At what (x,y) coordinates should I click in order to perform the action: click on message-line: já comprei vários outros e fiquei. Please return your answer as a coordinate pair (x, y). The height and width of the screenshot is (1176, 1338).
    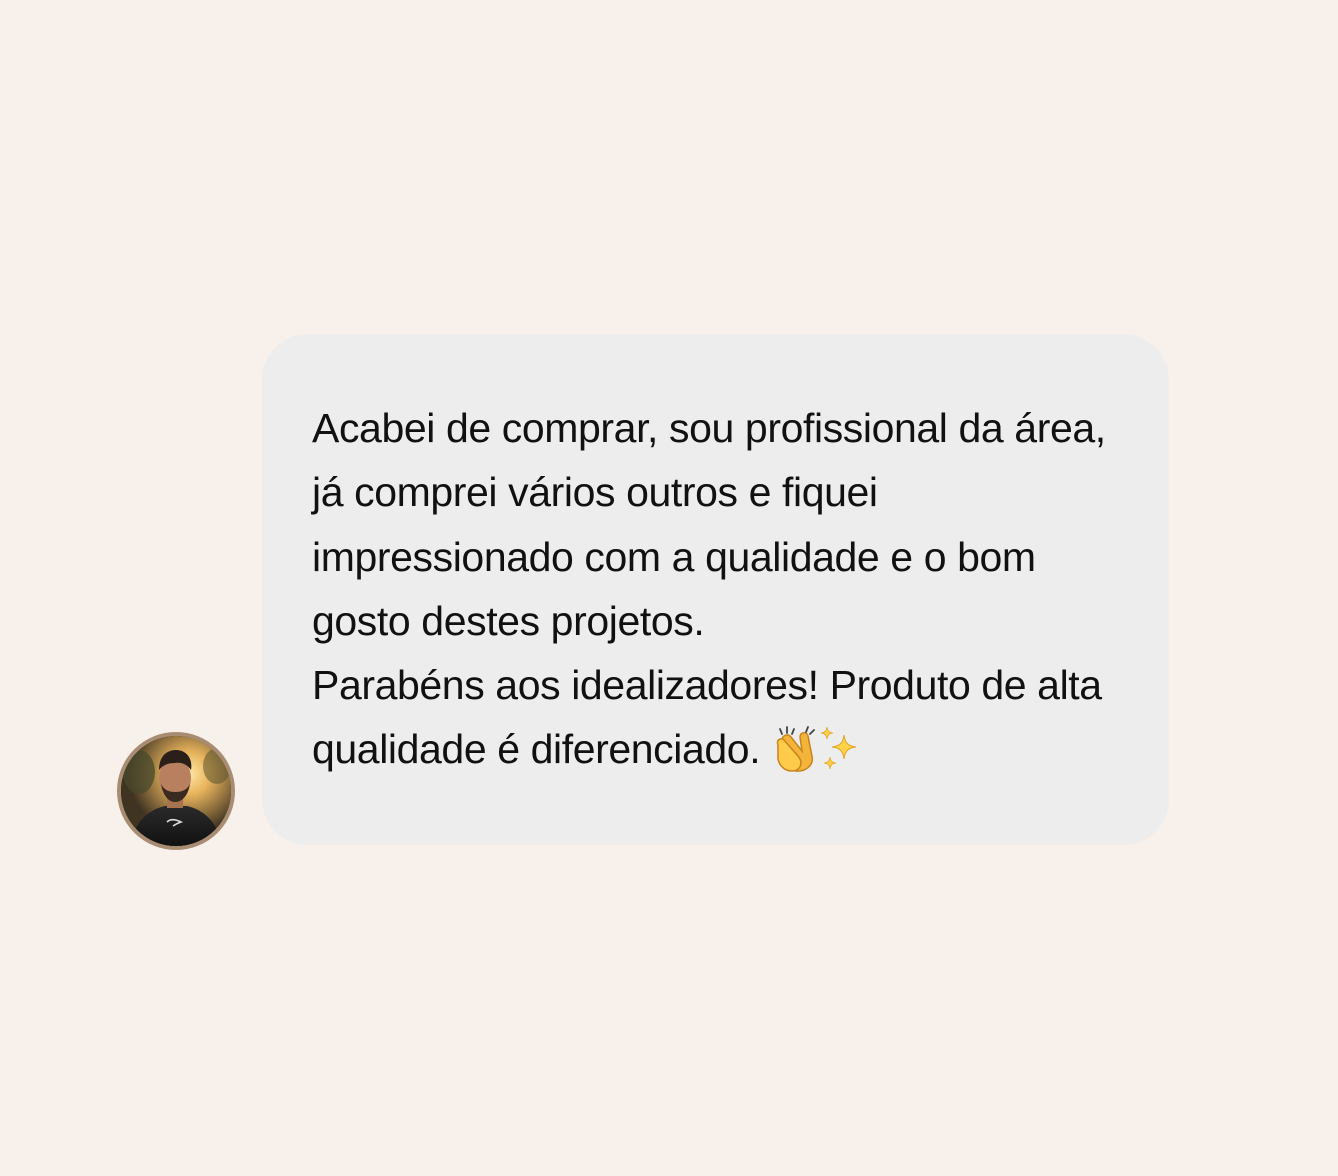
    Looking at the image, I should click on (595, 492).